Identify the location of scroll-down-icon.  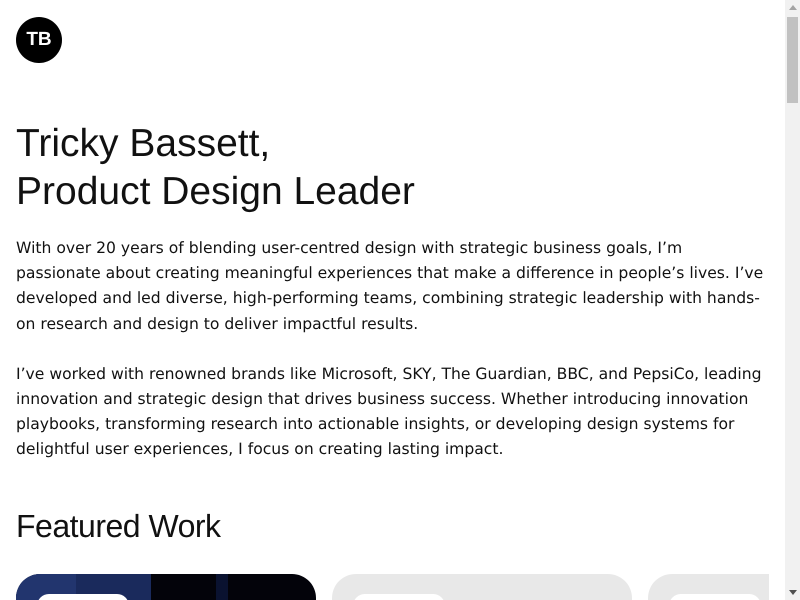
(792, 592).